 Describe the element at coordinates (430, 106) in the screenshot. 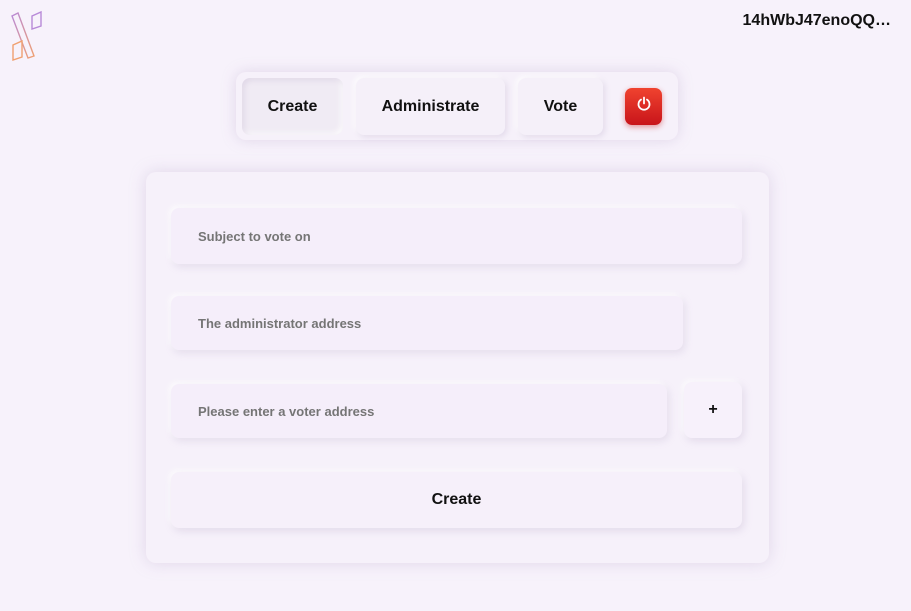

I see `tab-administrate: Administrate` at that location.